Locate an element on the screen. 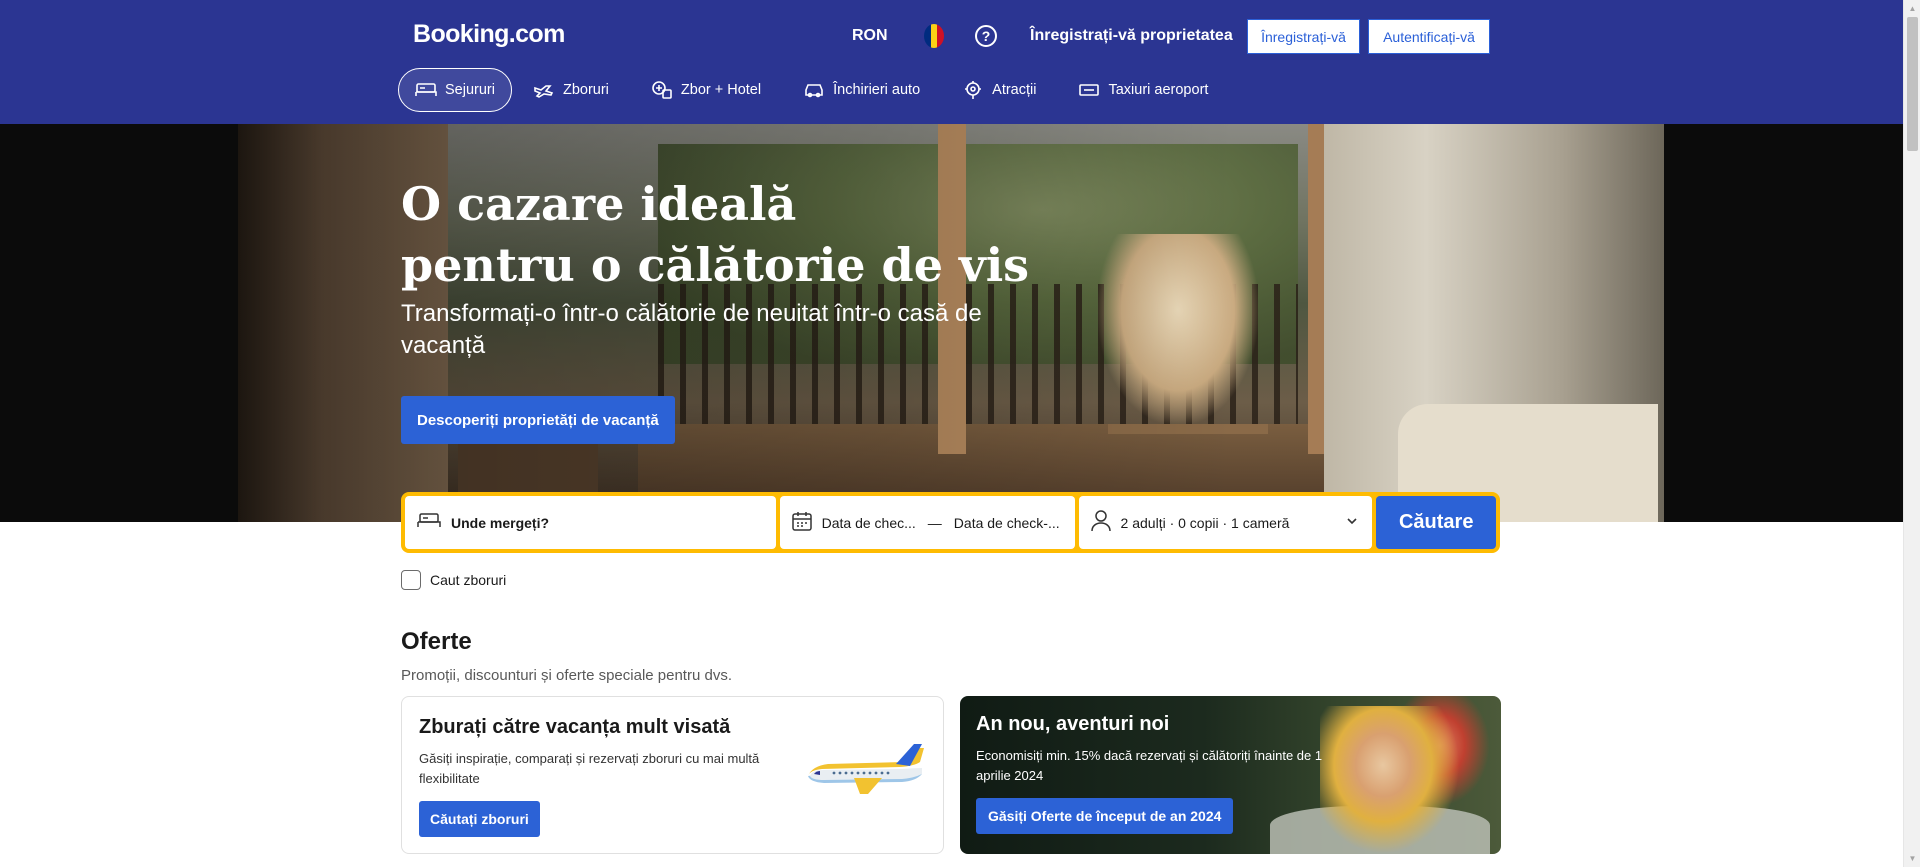 Image resolution: width=1920 pixels, height=867 pixels. search-flights-checkbox: Caut zboruri is located at coordinates (453, 580).